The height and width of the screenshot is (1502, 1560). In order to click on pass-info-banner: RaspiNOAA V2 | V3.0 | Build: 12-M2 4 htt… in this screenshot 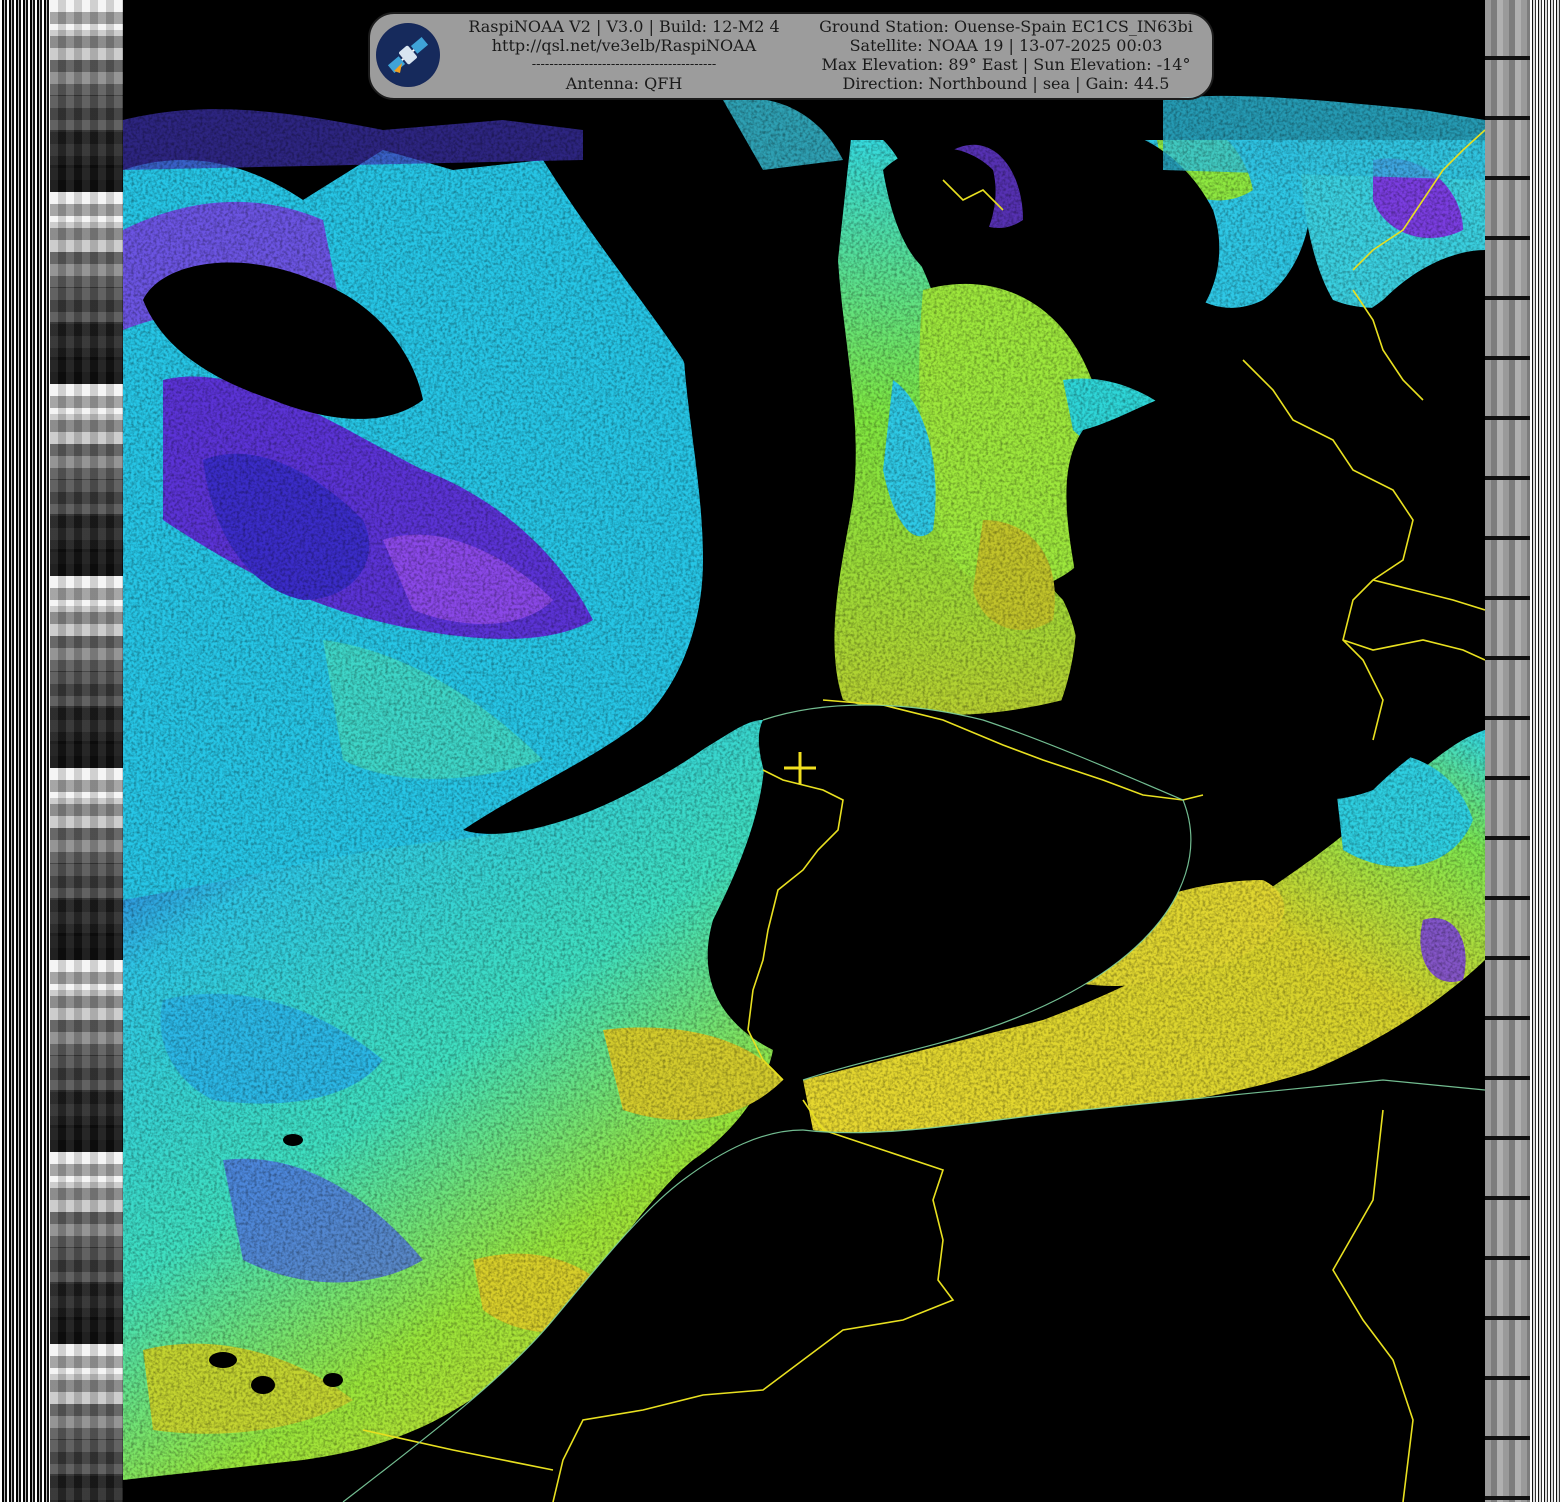, I will do `click(791, 56)`.